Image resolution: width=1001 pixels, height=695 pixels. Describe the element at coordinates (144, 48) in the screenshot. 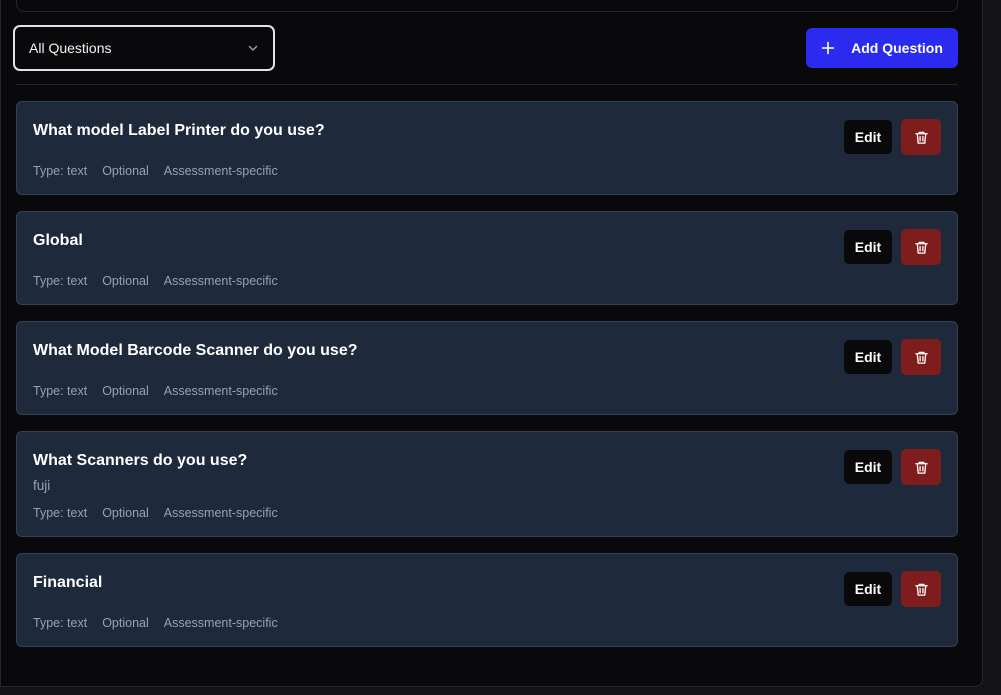

I see `question-filter-select: All Questions` at that location.